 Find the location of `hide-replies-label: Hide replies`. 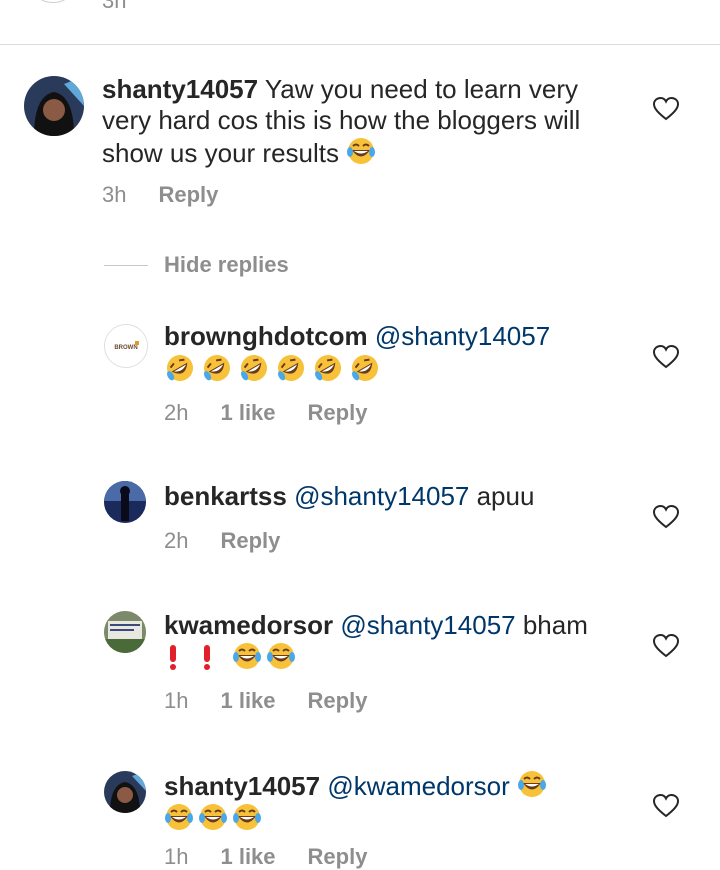

hide-replies-label: Hide replies is located at coordinates (226, 265).